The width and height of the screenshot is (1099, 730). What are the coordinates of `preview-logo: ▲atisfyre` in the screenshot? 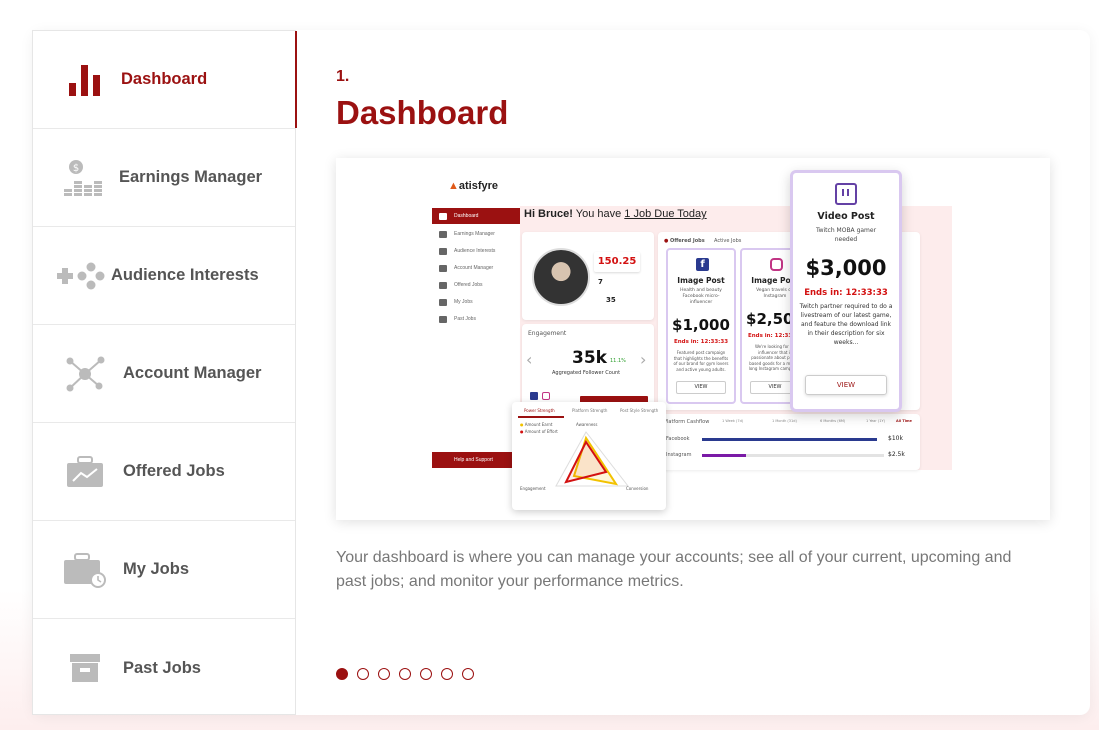 It's located at (473, 186).